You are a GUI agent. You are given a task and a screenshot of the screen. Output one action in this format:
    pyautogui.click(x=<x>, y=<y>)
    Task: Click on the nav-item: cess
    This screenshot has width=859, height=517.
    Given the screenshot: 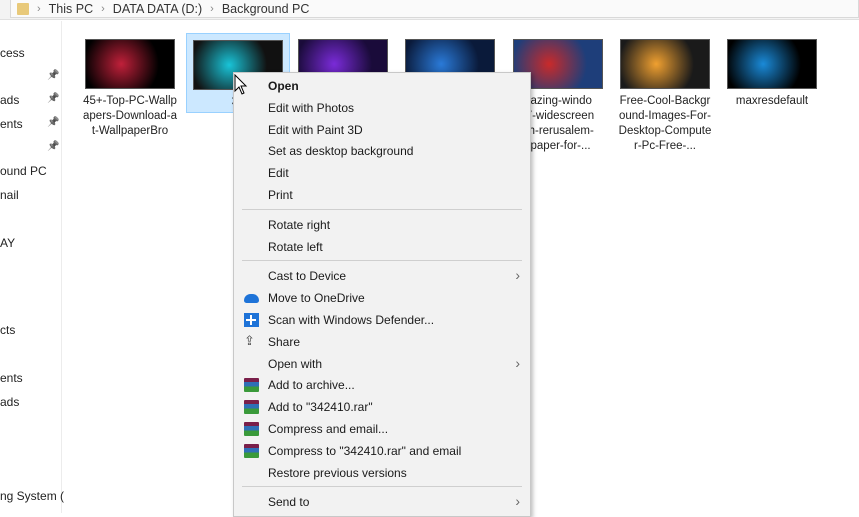 What is the action you would take?
    pyautogui.click(x=12, y=53)
    